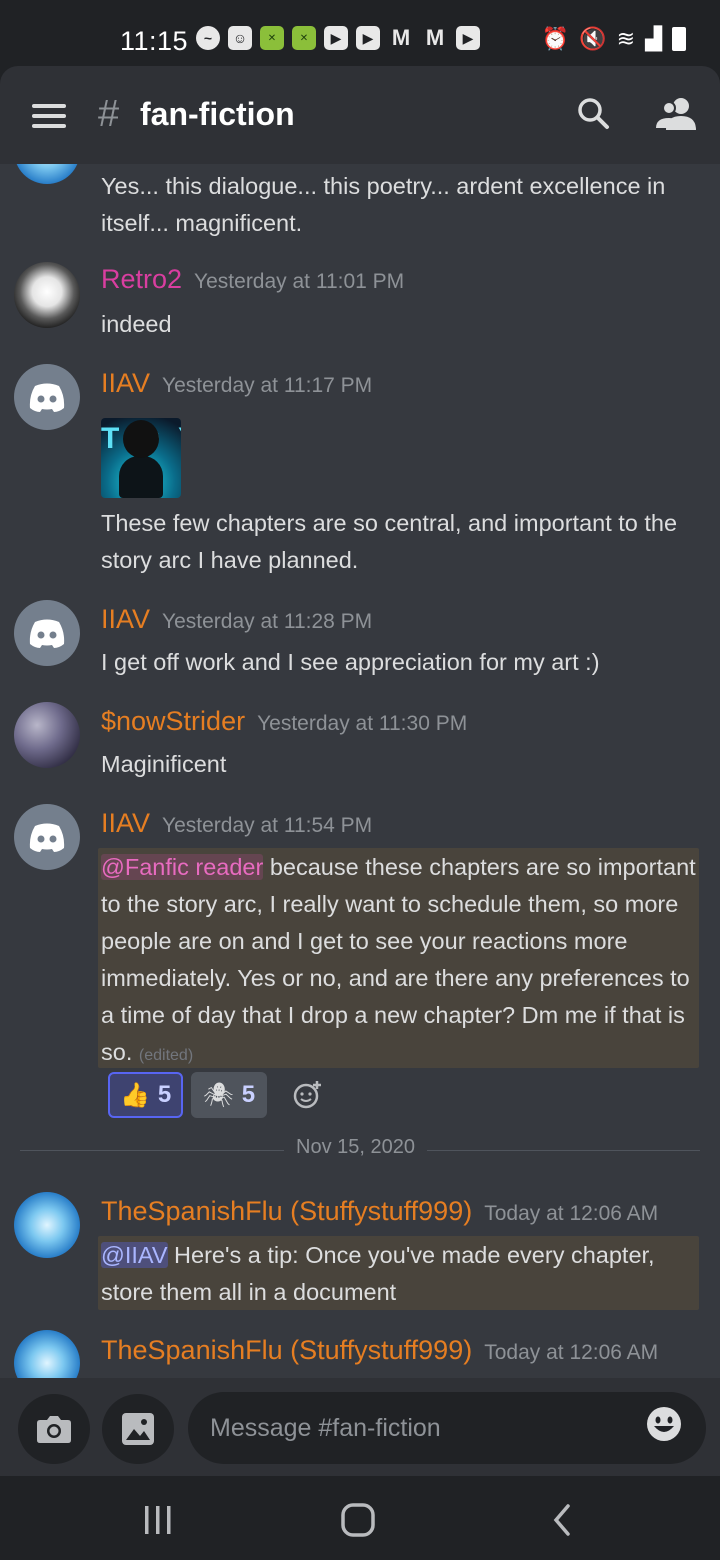 This screenshot has width=720, height=1560. Describe the element at coordinates (299, 281) in the screenshot. I see `timestamp: Yesterday at 11:01 PM` at that location.